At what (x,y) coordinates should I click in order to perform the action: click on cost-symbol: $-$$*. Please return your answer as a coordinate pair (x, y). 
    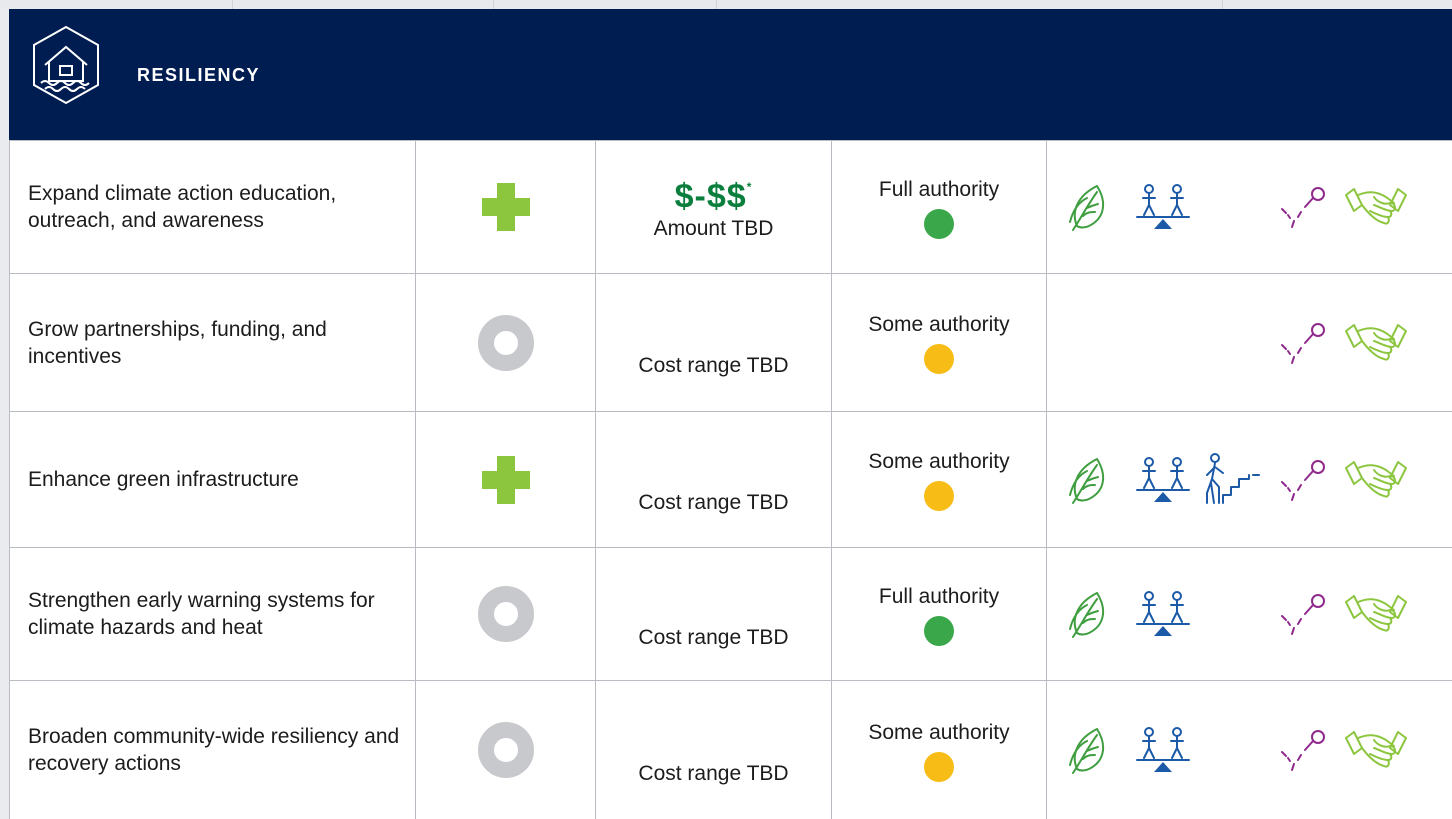
    Looking at the image, I should click on (714, 193).